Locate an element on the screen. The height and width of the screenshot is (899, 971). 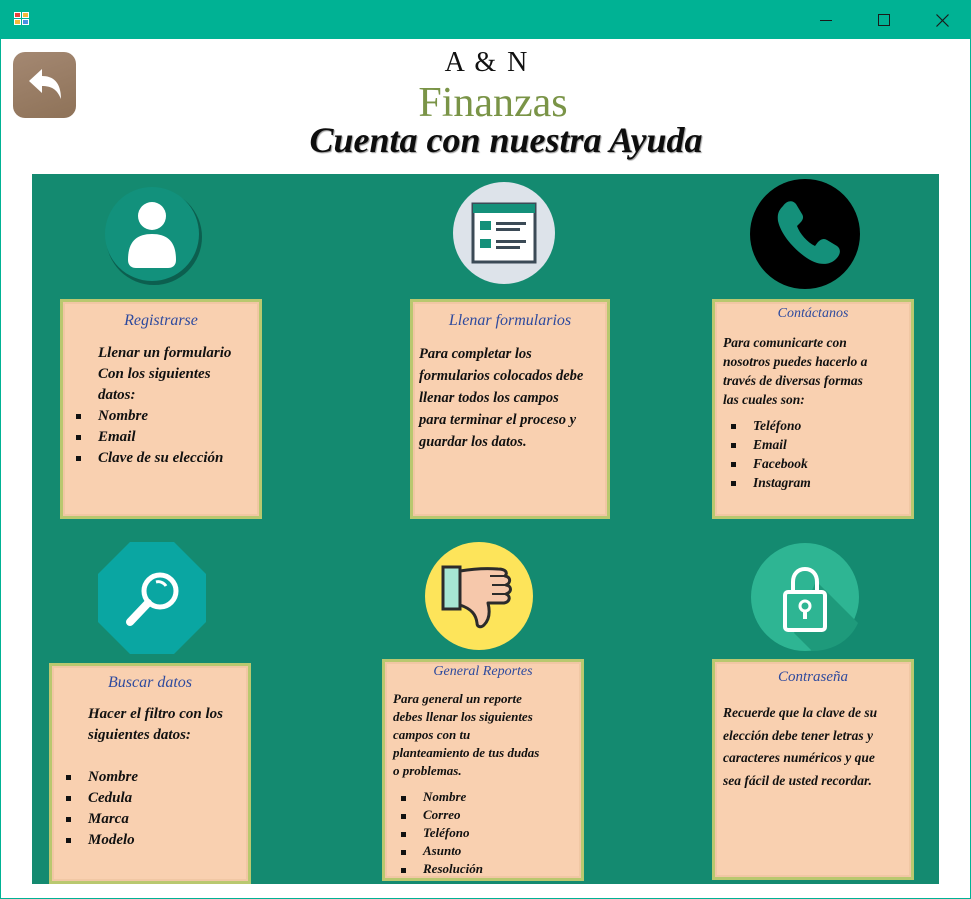
list-item: Instagram is located at coordinates (771, 482).